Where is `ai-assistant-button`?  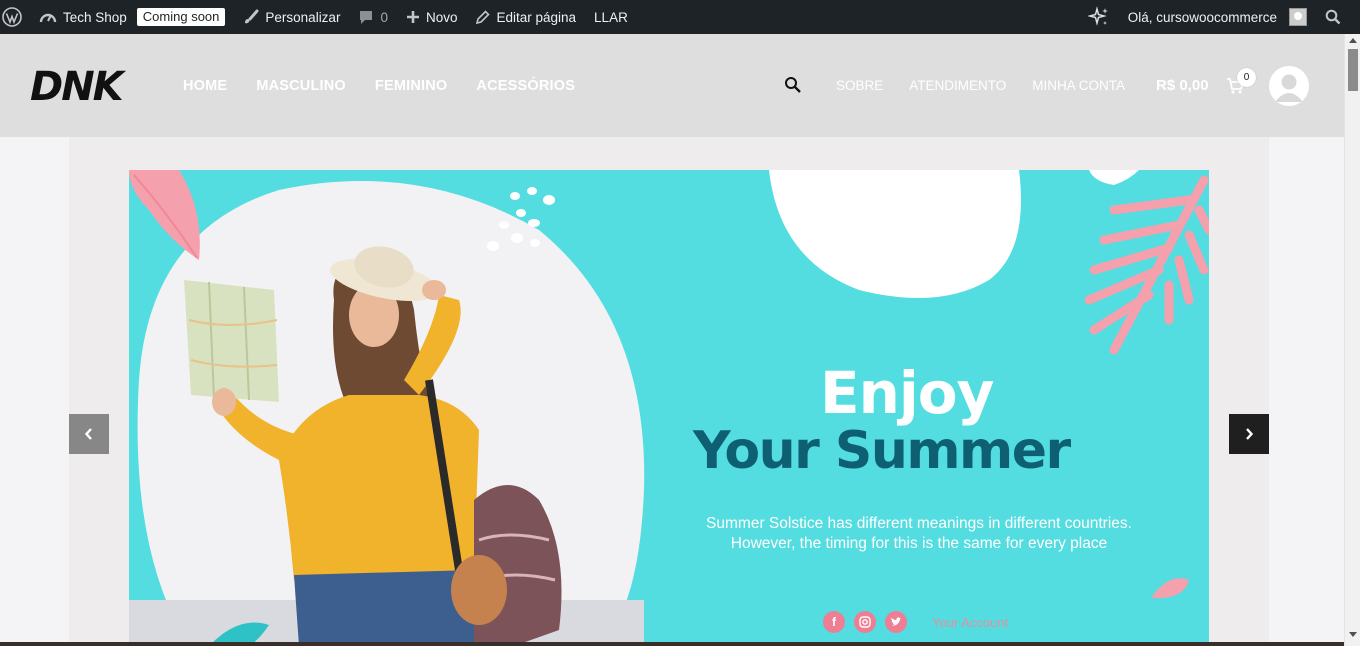 ai-assistant-button is located at coordinates (1099, 17).